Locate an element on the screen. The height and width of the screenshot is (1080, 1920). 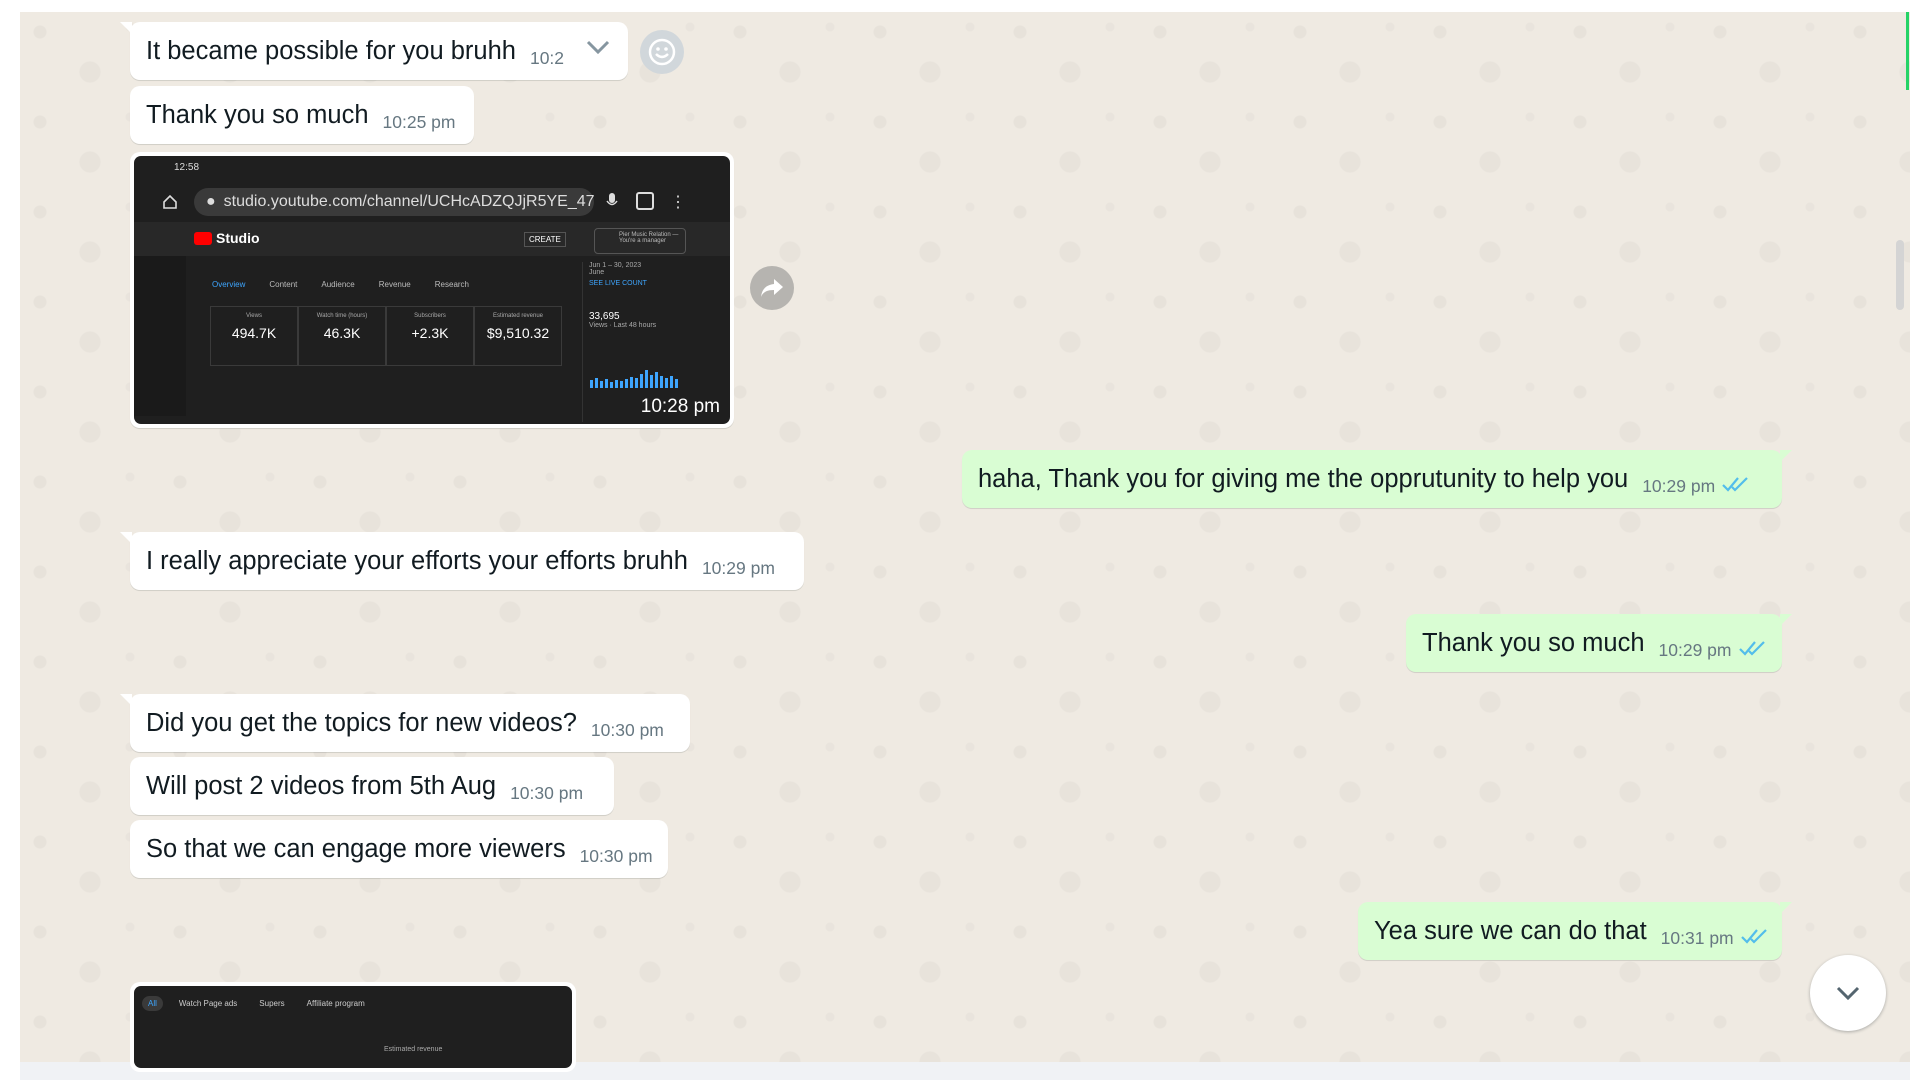
channel-switcher: Pier Music Relation — You're a manager is located at coordinates (640, 241).